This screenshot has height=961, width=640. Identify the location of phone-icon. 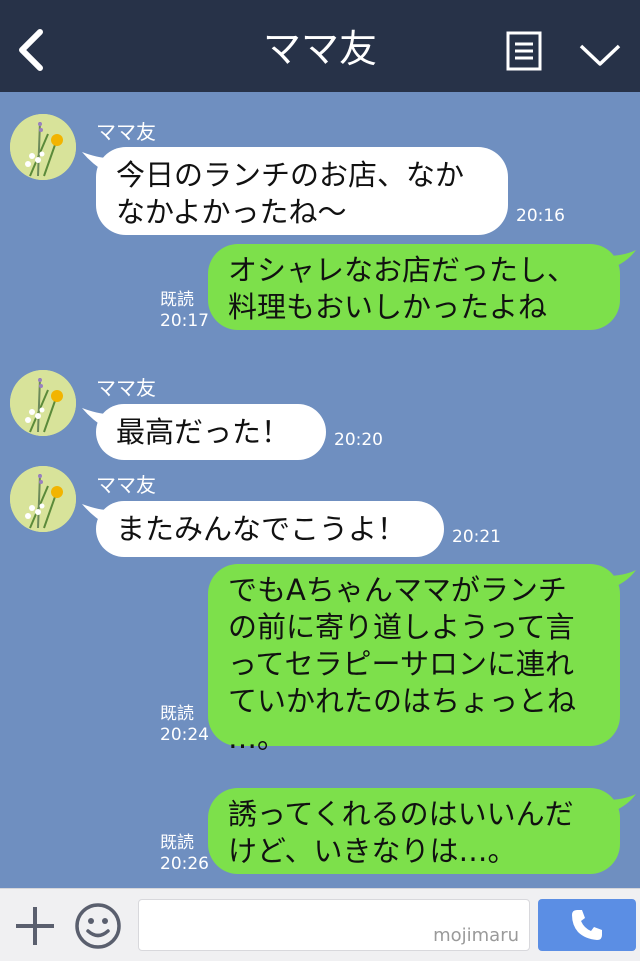
(587, 925).